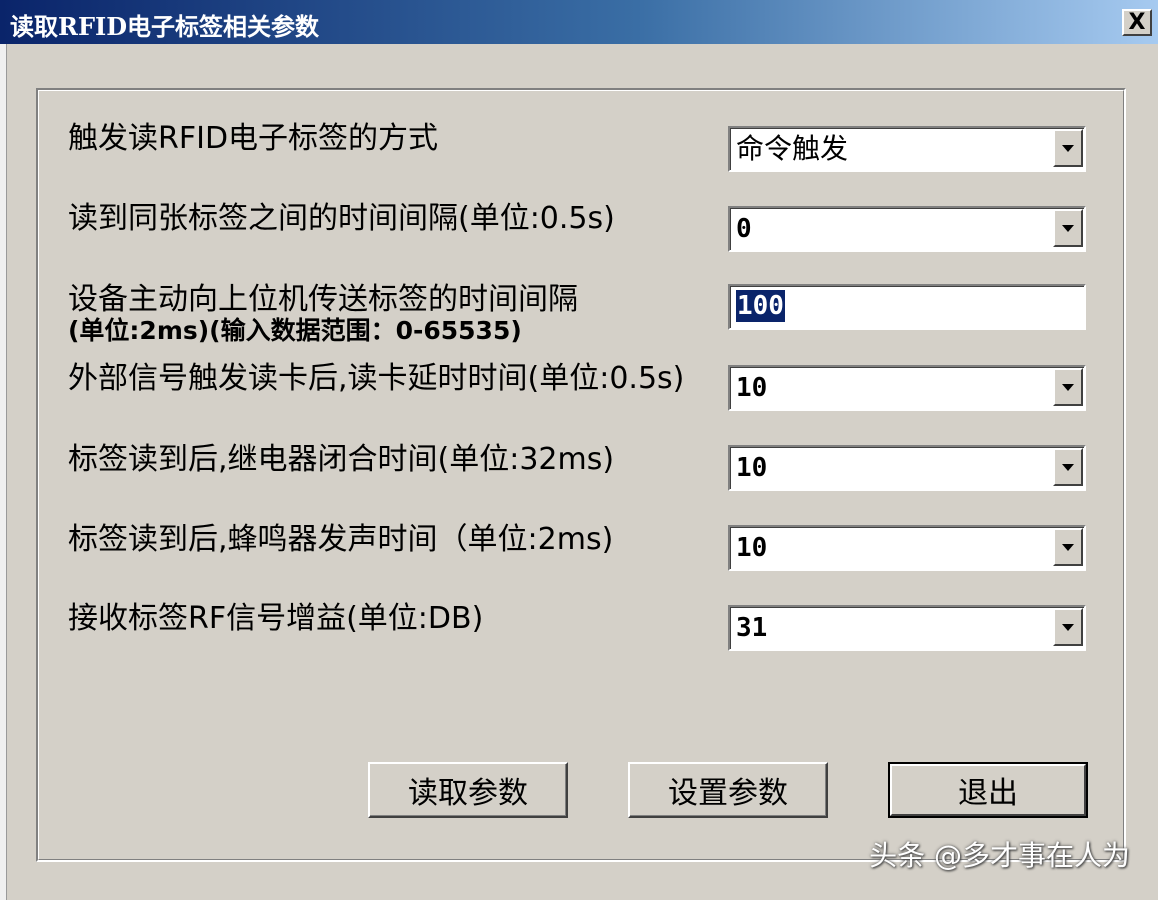 The height and width of the screenshot is (900, 1158). Describe the element at coordinates (752, 468) in the screenshot. I see `relay-time-value: 10` at that location.